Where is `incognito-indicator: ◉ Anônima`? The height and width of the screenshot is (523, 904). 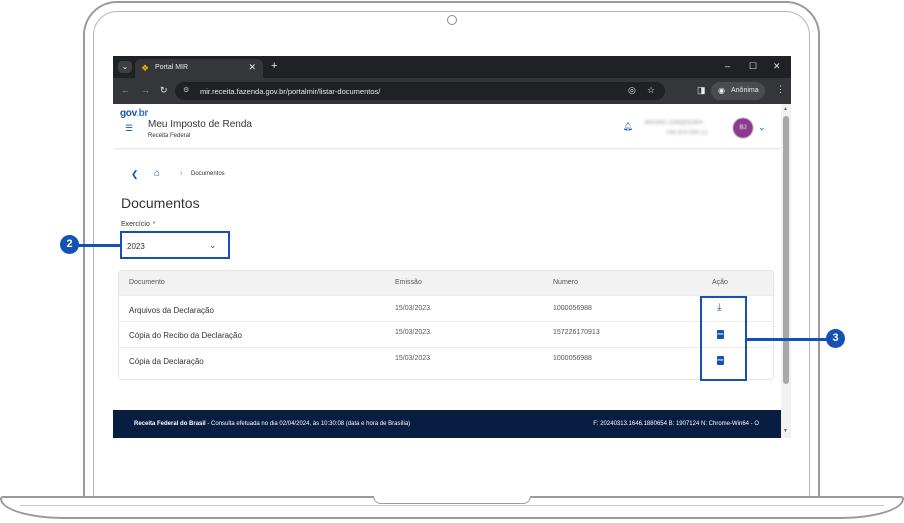 incognito-indicator: ◉ Anônima is located at coordinates (738, 91).